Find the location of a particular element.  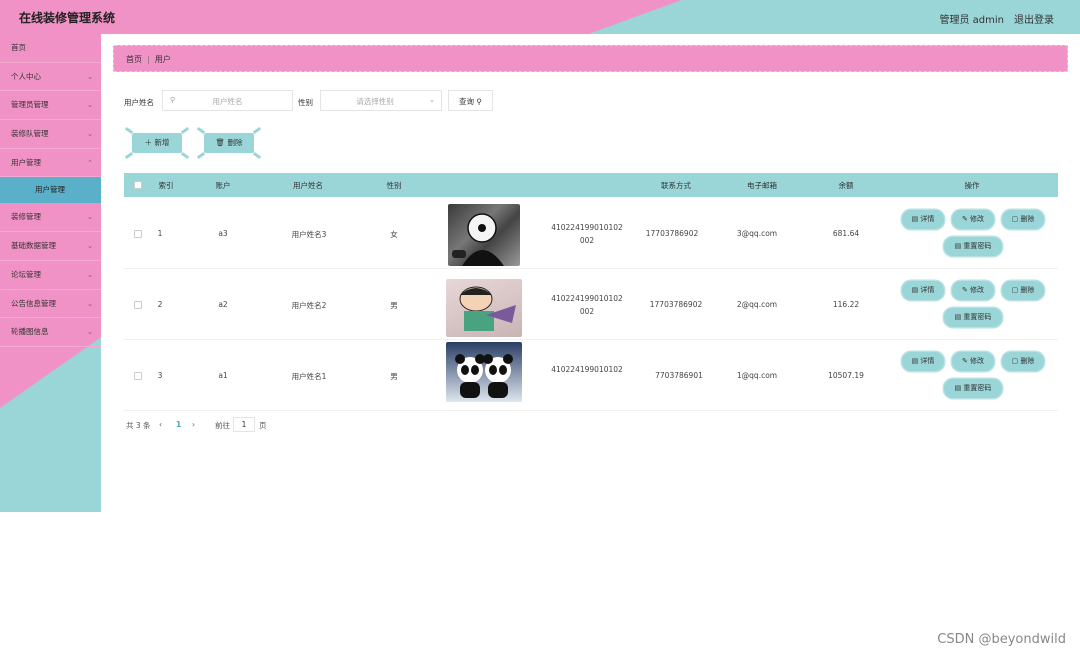

watermark: CSDN @beyondwild is located at coordinates (1001, 639).